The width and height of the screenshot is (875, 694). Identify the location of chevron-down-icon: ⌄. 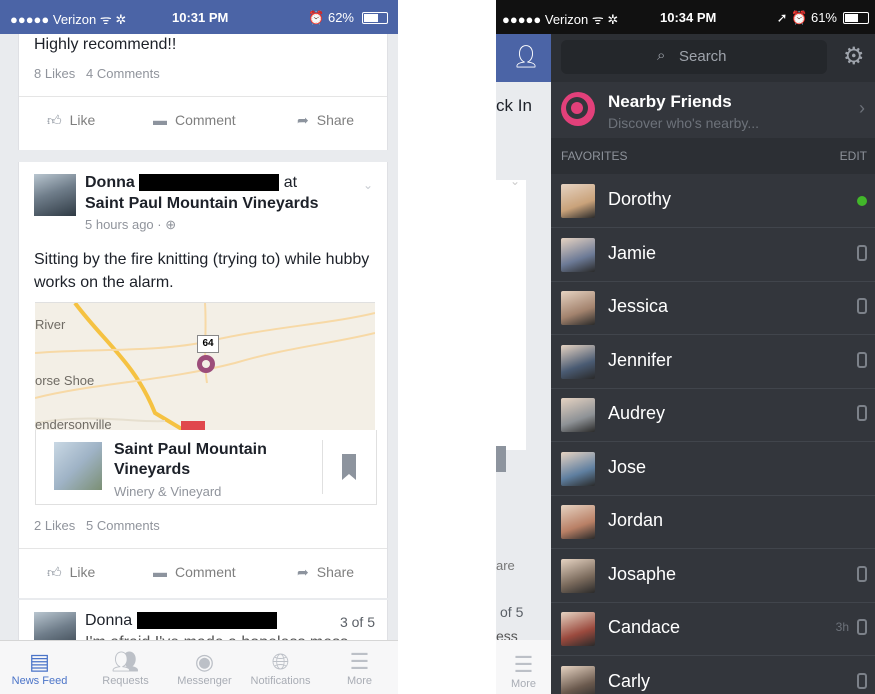
(368, 185).